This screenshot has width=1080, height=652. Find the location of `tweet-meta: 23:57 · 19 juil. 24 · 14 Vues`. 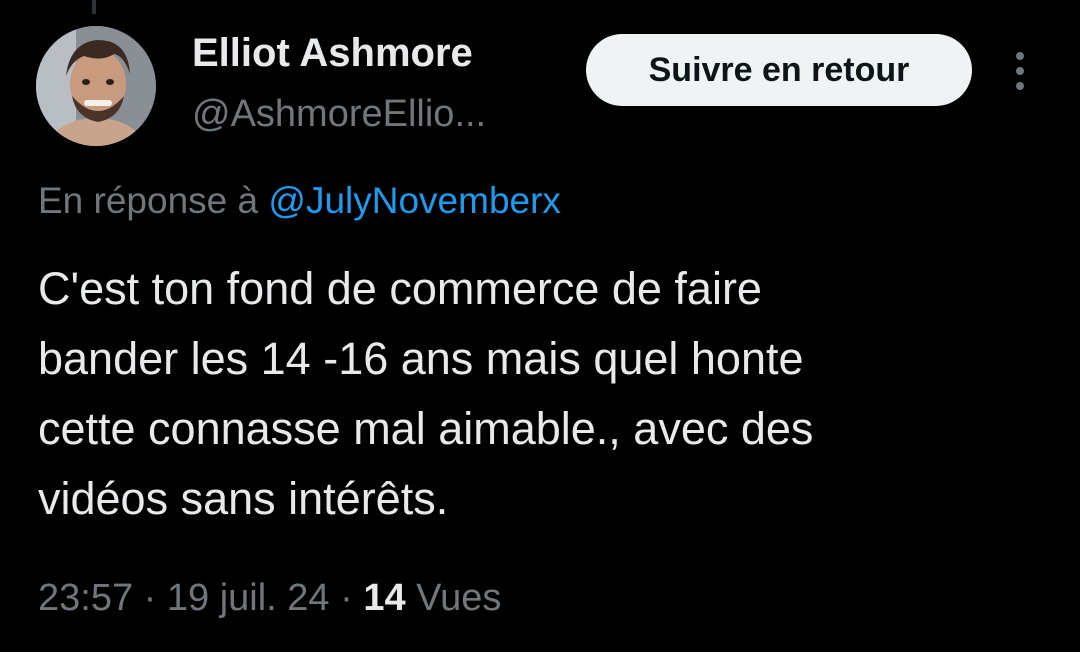

tweet-meta: 23:57 · 19 juil. 24 · 14 Vues is located at coordinates (269, 598).